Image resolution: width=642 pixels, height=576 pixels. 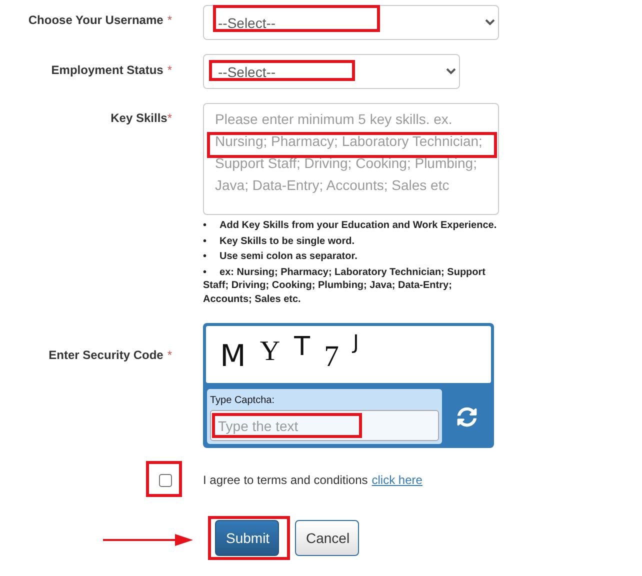 I want to click on terms-checkbox, so click(x=165, y=480).